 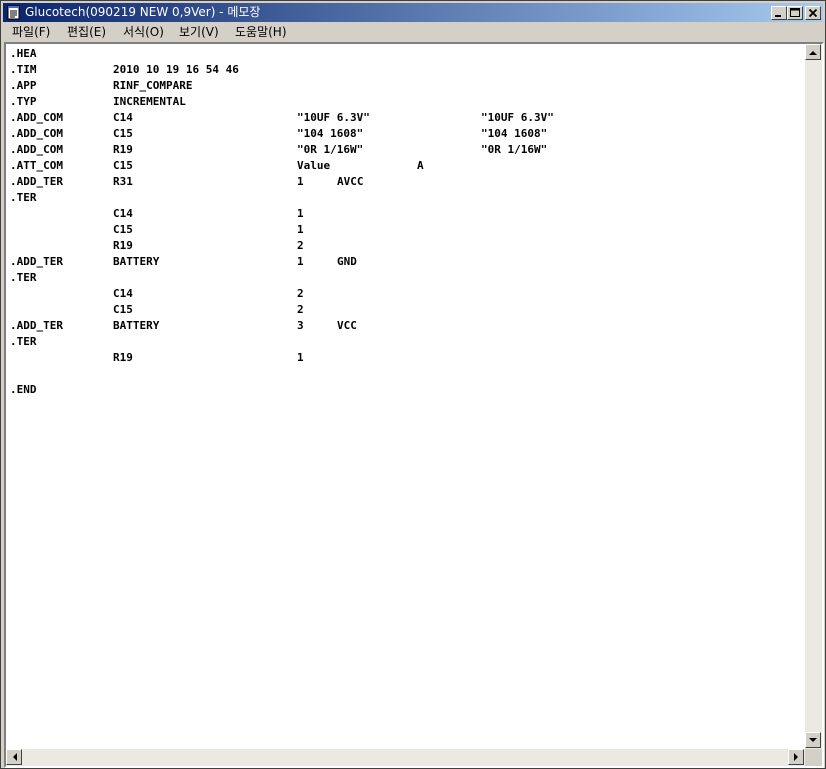 I want to click on vertical-scrollbar, so click(x=813, y=396).